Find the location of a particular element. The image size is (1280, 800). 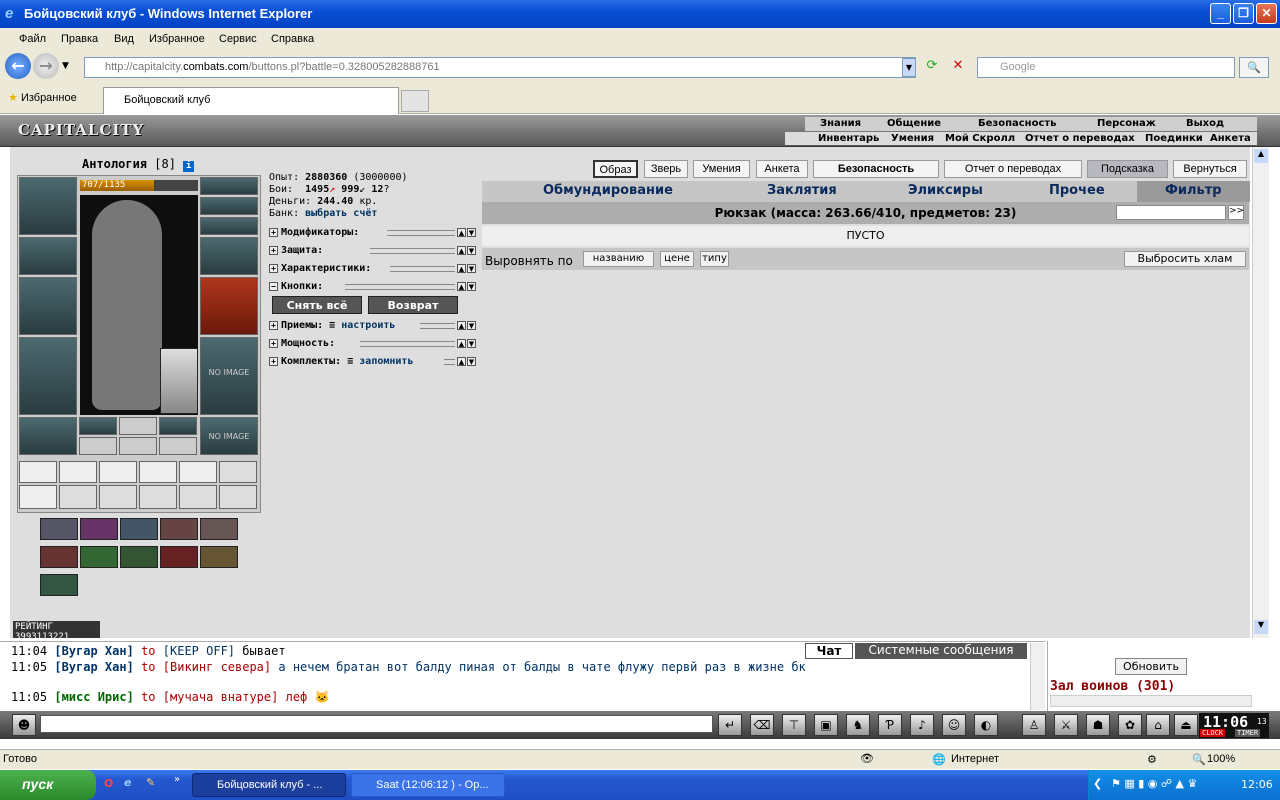

inventory-search-input is located at coordinates (1171, 212).